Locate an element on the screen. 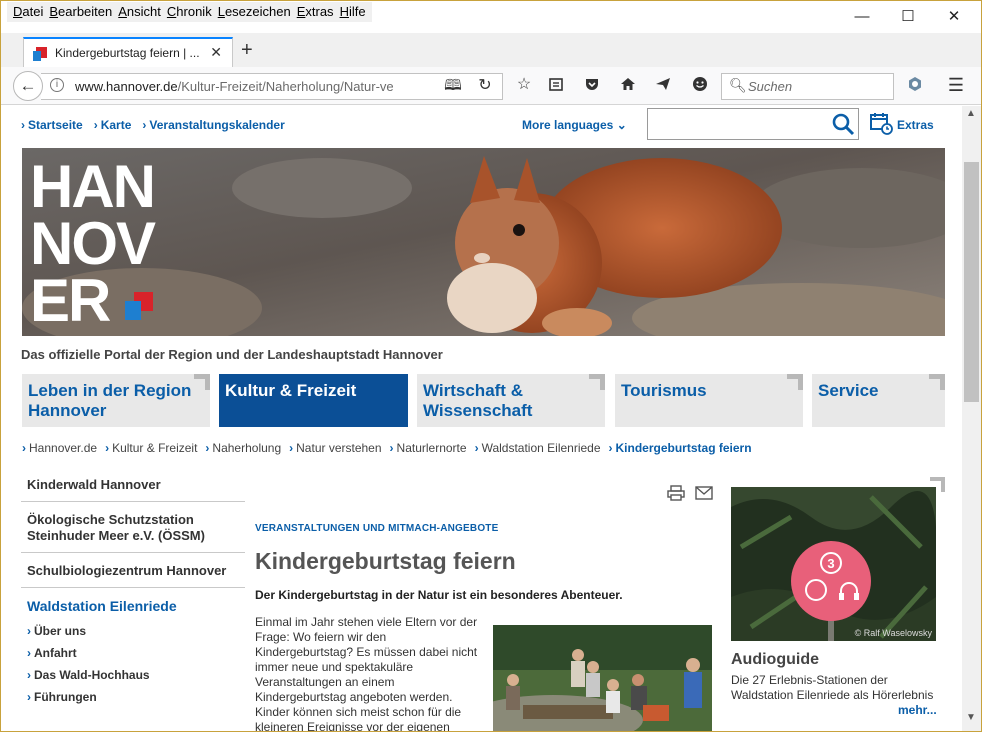 Image resolution: width=982 pixels, height=732 pixels. reader-view-icon: 🕮 is located at coordinates (453, 86).